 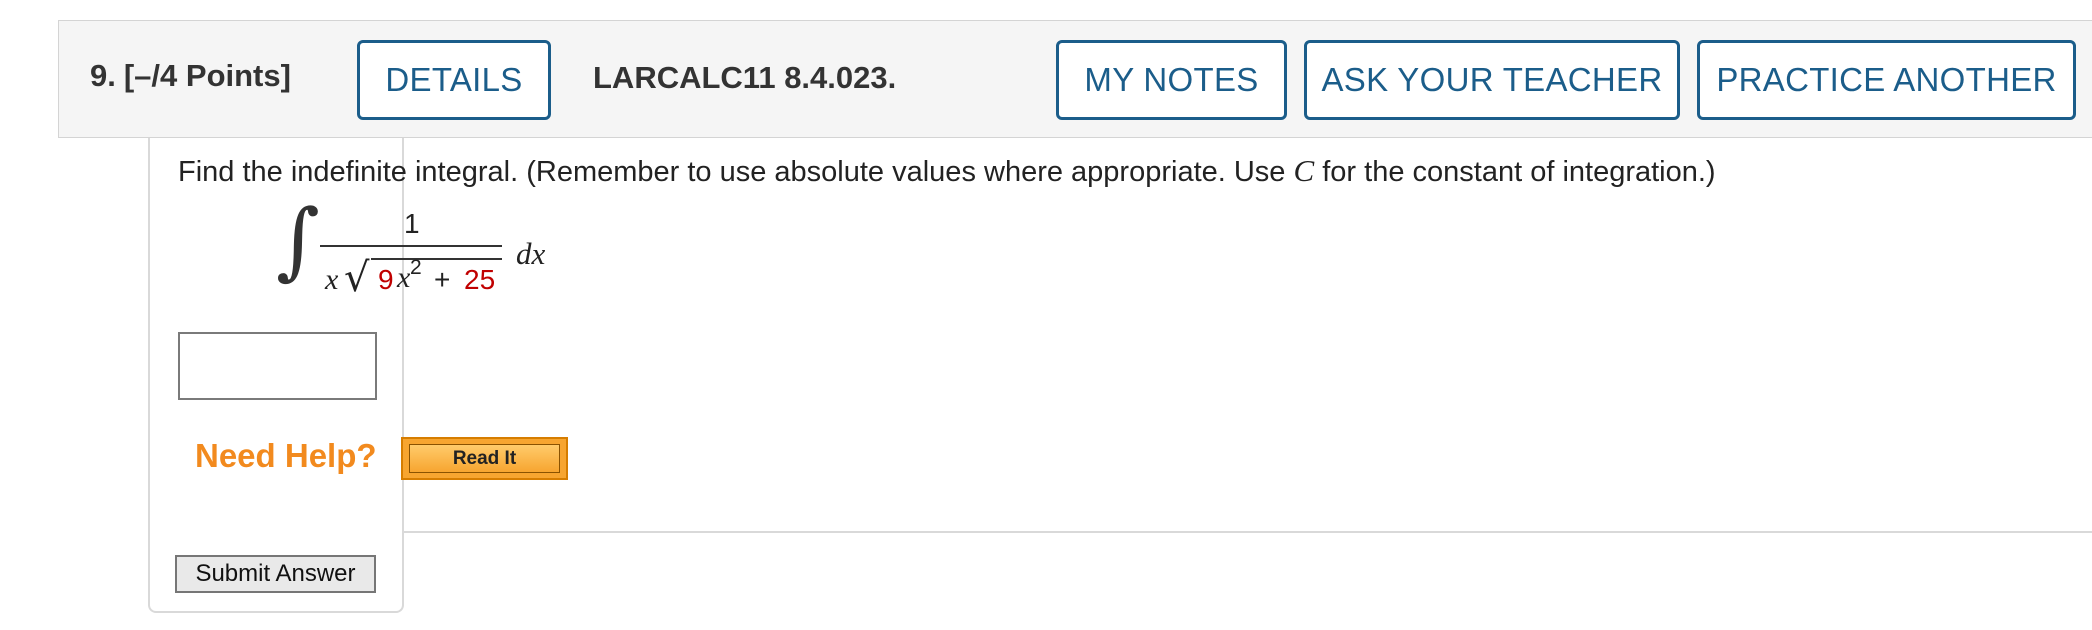 What do you see at coordinates (103, 75) in the screenshot?
I see `question-number-text: 9.` at bounding box center [103, 75].